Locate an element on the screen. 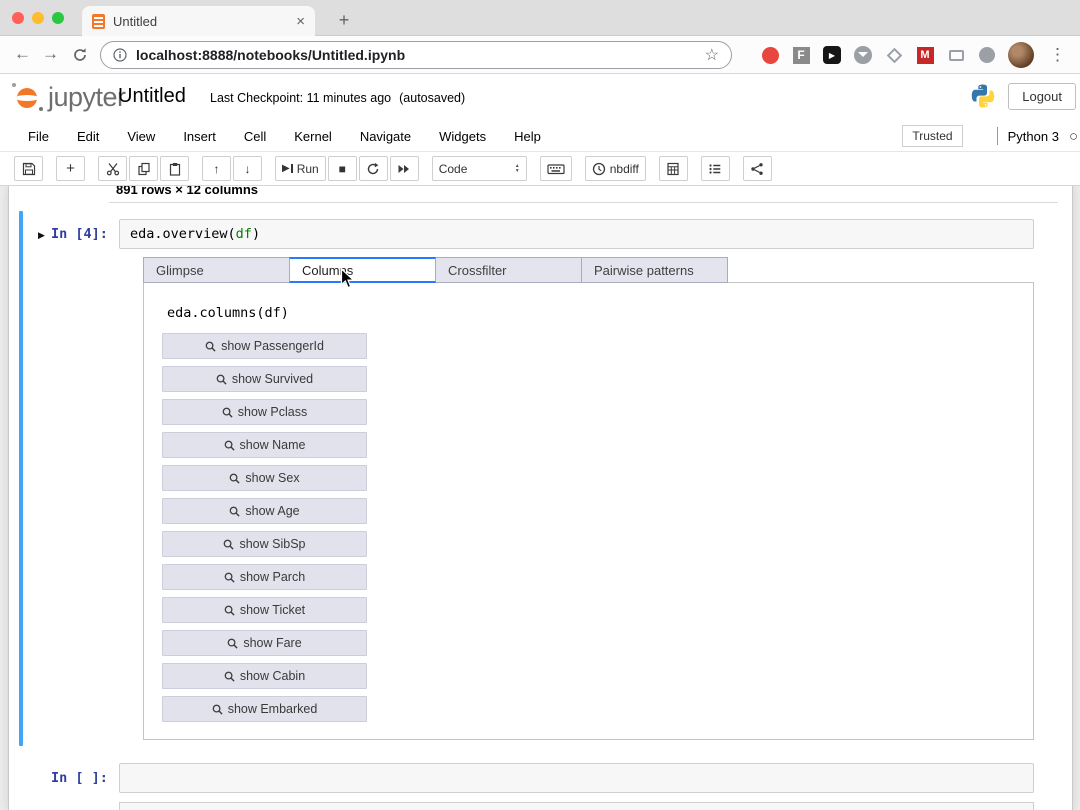 The width and height of the screenshot is (1080, 810). show-column-button: show Fare is located at coordinates (264, 643).